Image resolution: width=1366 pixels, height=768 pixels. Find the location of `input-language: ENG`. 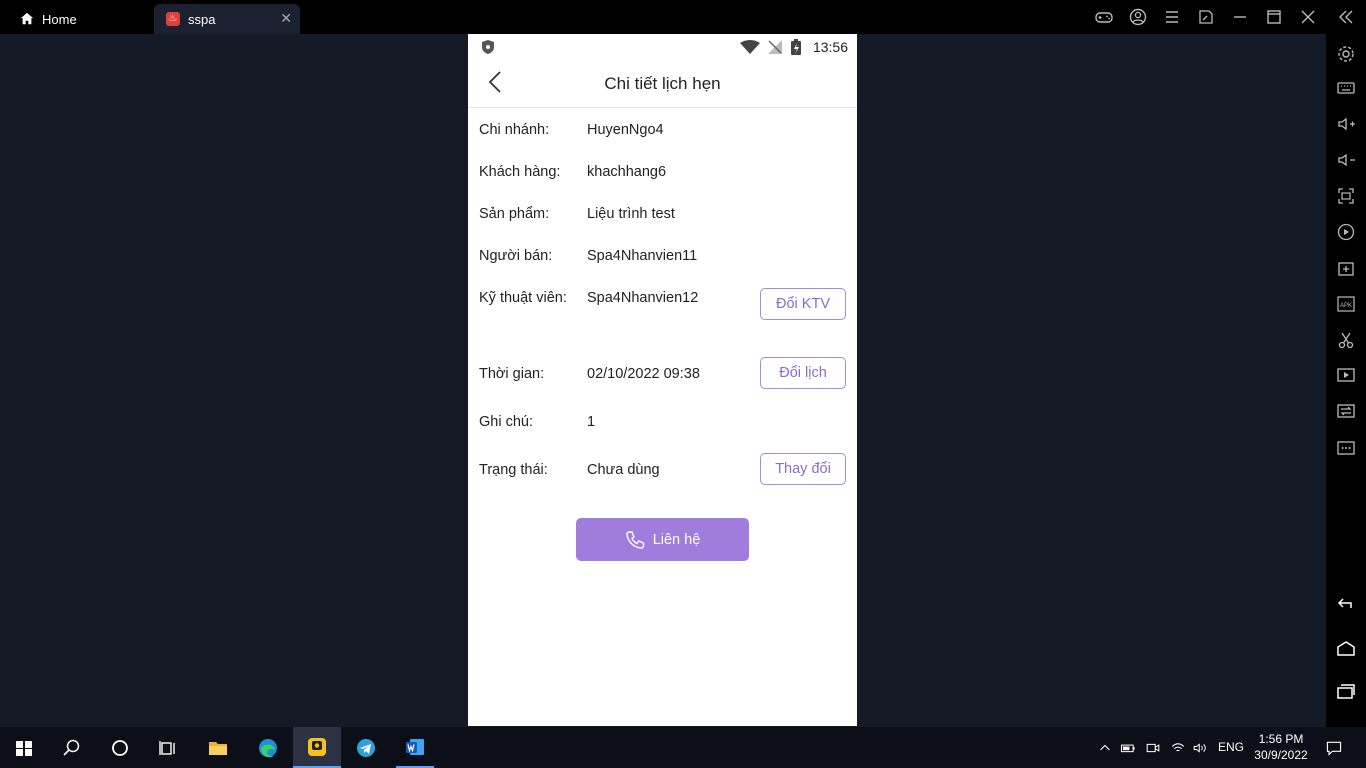

input-language: ENG is located at coordinates (1231, 747).